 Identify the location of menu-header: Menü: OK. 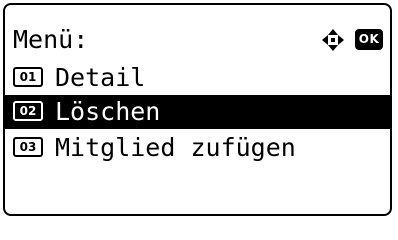
(197, 40).